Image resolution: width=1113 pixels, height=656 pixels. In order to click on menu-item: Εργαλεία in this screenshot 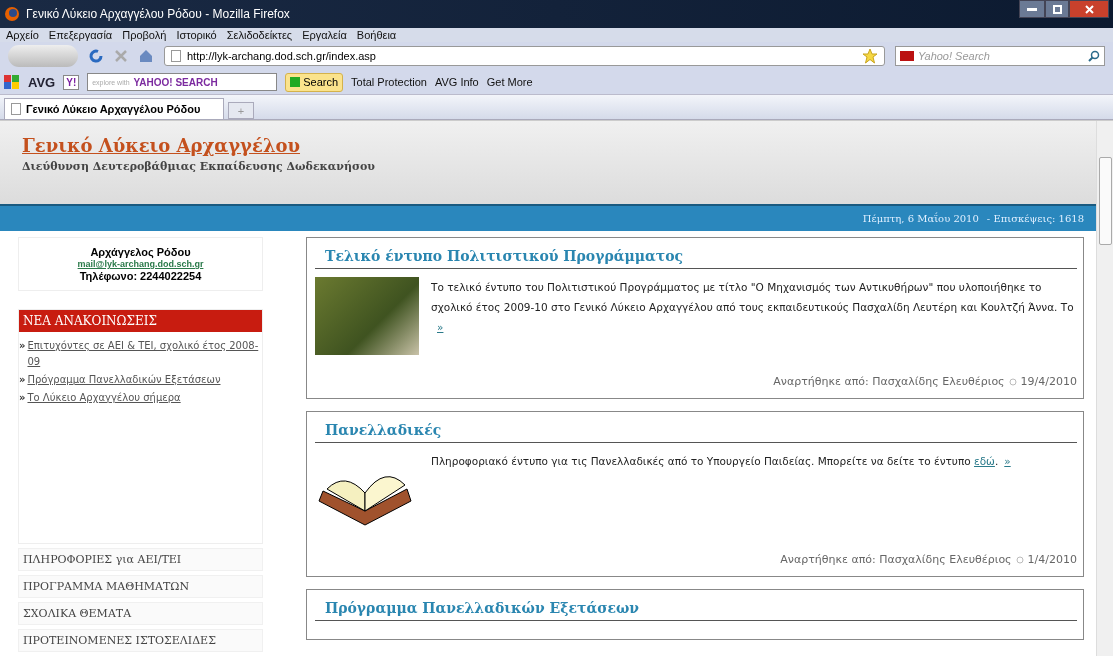, I will do `click(324, 35)`.